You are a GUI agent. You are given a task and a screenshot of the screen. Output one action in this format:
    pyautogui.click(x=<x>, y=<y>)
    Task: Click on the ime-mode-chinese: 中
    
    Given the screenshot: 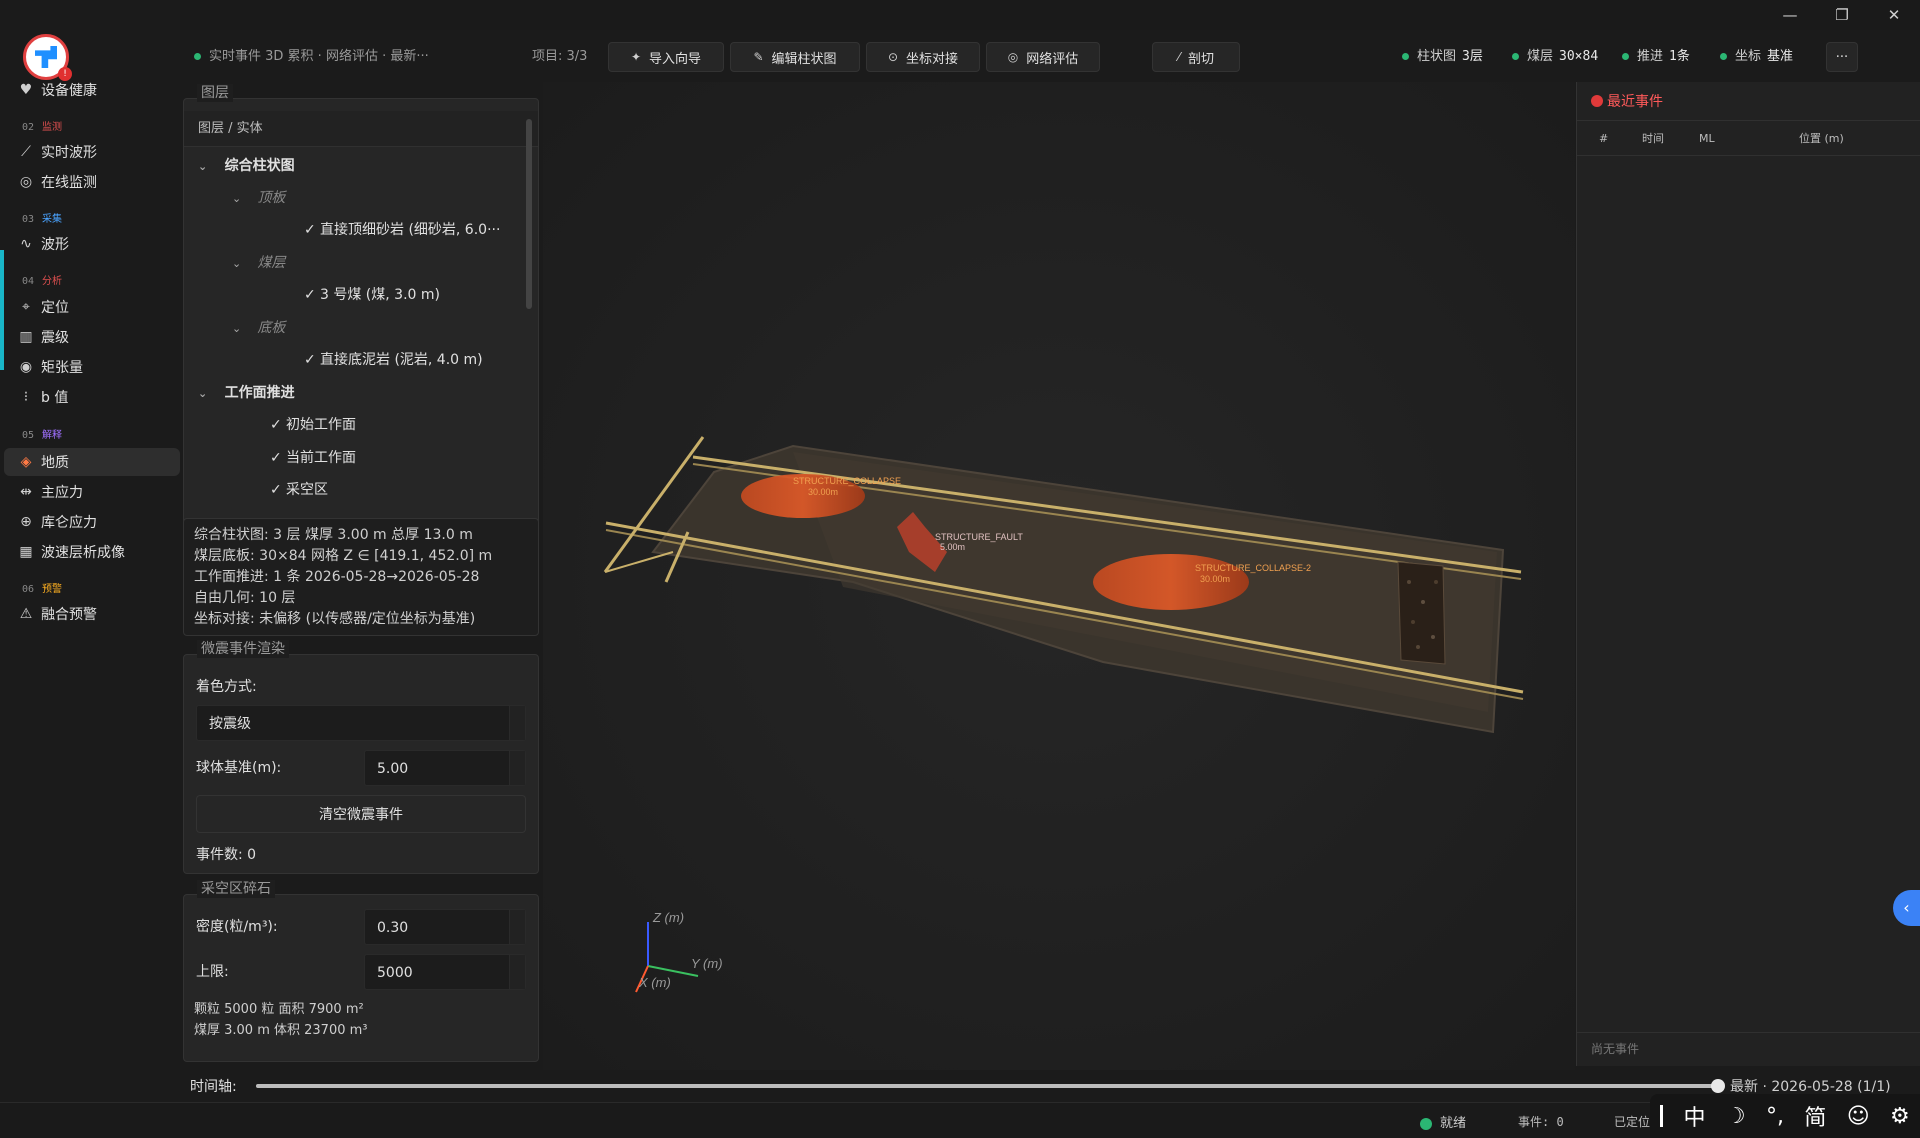 What is the action you would take?
    pyautogui.click(x=1695, y=1116)
    